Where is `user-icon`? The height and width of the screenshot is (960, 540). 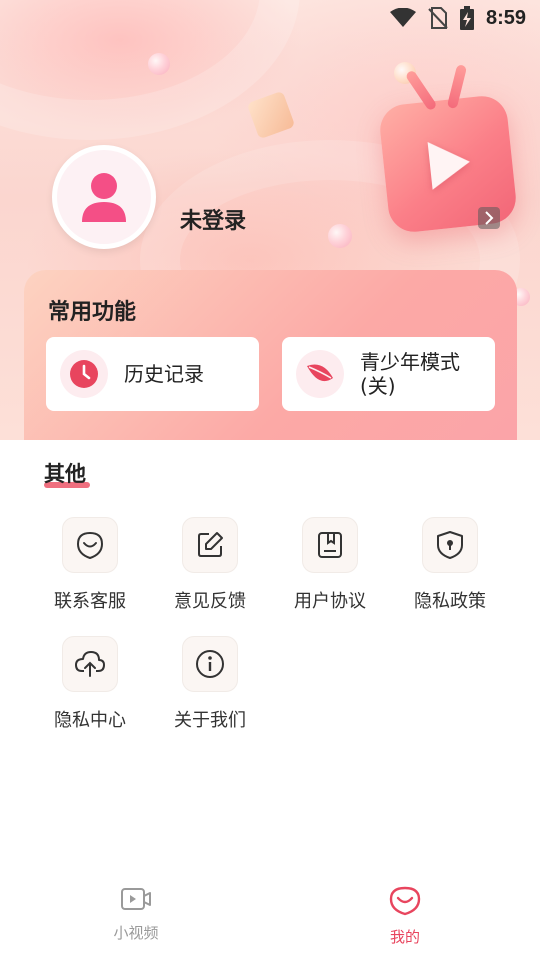 user-icon is located at coordinates (104, 197).